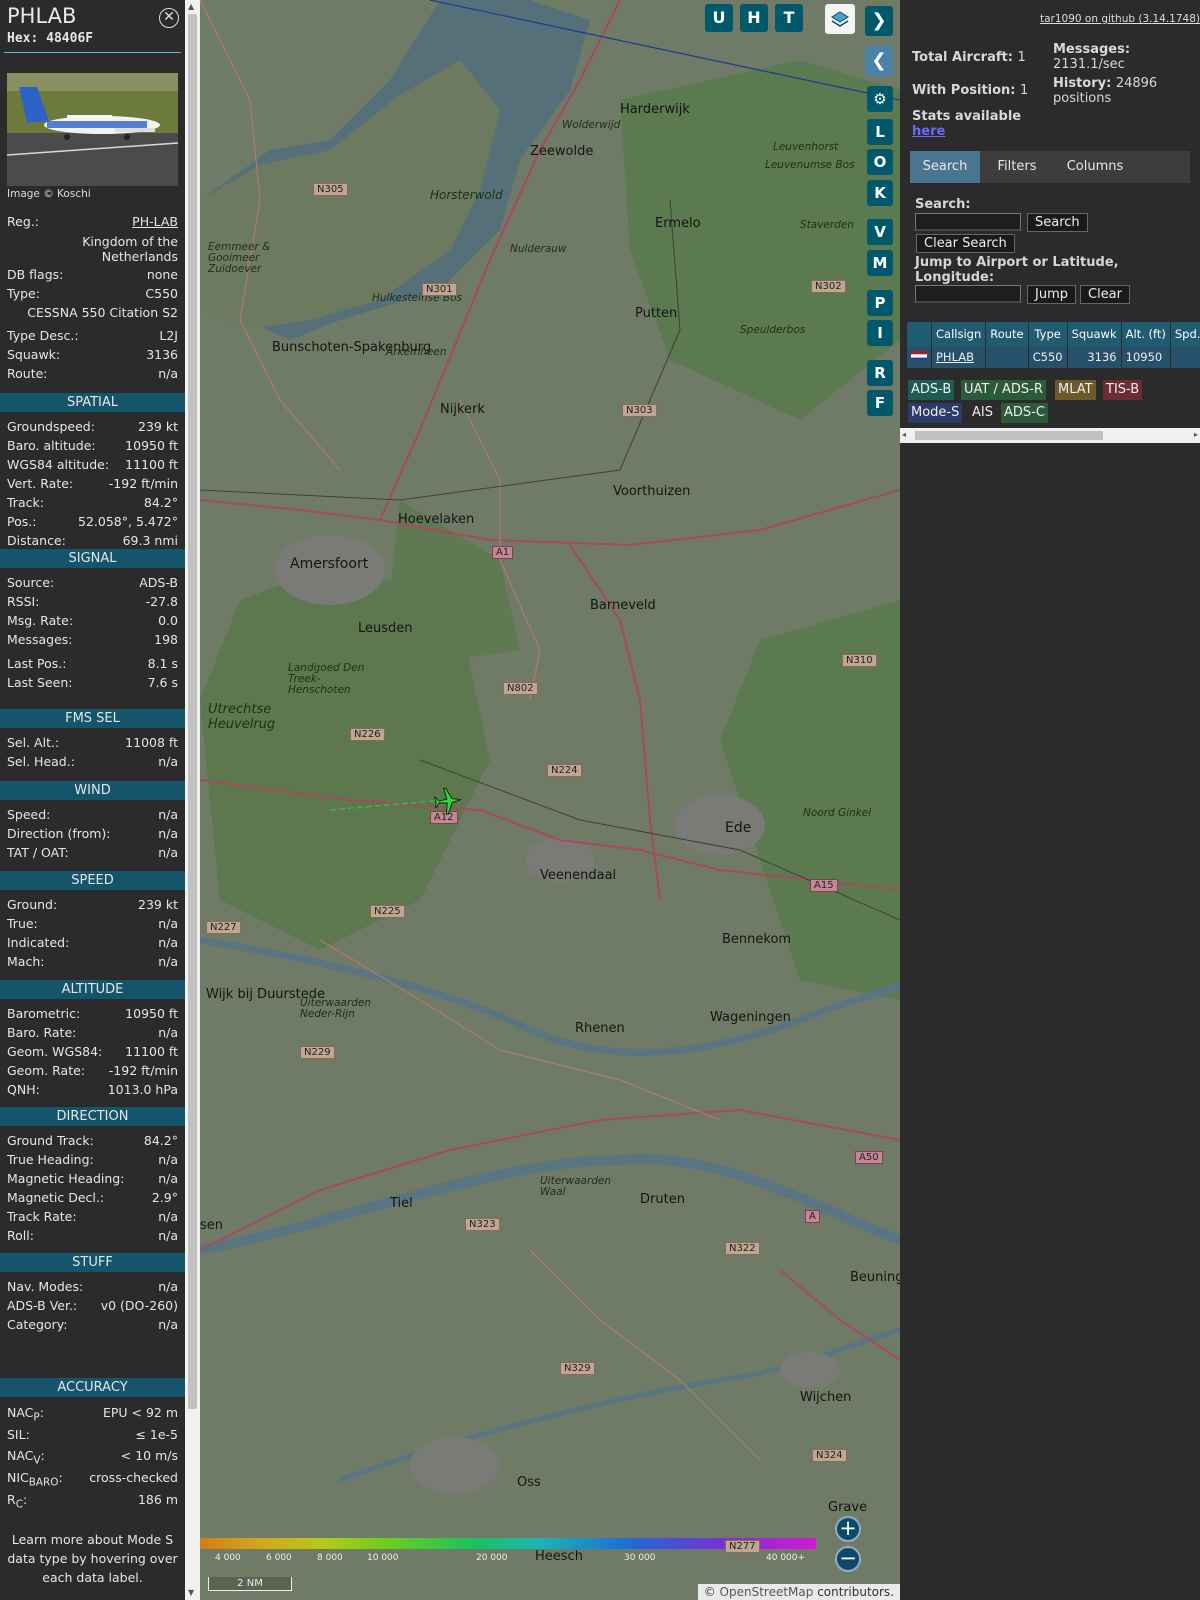  I want to click on altitude-tick-label: 4 000, so click(228, 1558).